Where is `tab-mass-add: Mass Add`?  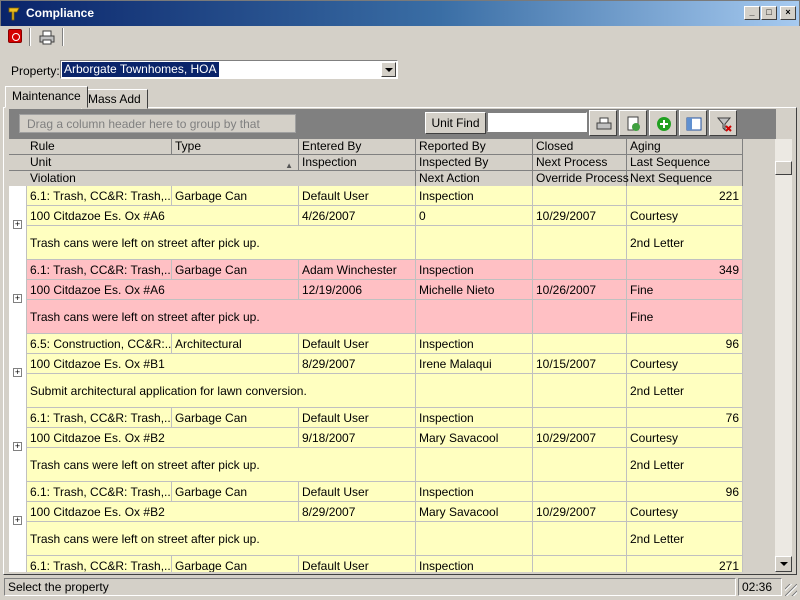
tab-mass-add: Mass Add is located at coordinates (114, 99).